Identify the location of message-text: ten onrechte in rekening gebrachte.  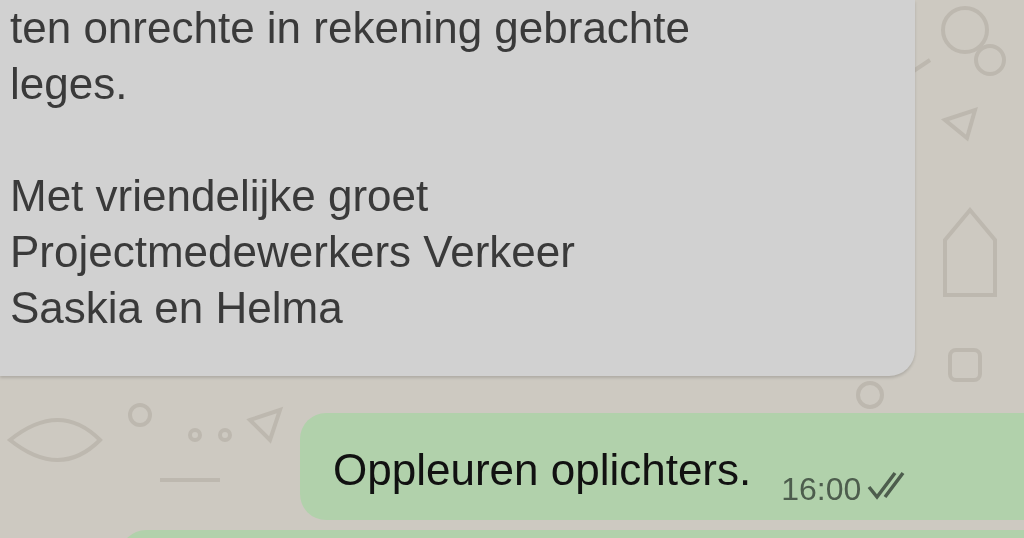
(351, 28).